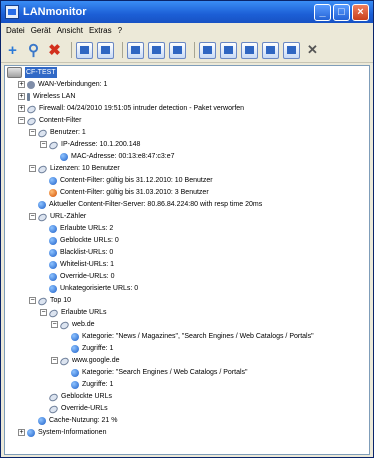  I want to click on tree-item: Whitelist-URLs: 1, so click(77, 264).